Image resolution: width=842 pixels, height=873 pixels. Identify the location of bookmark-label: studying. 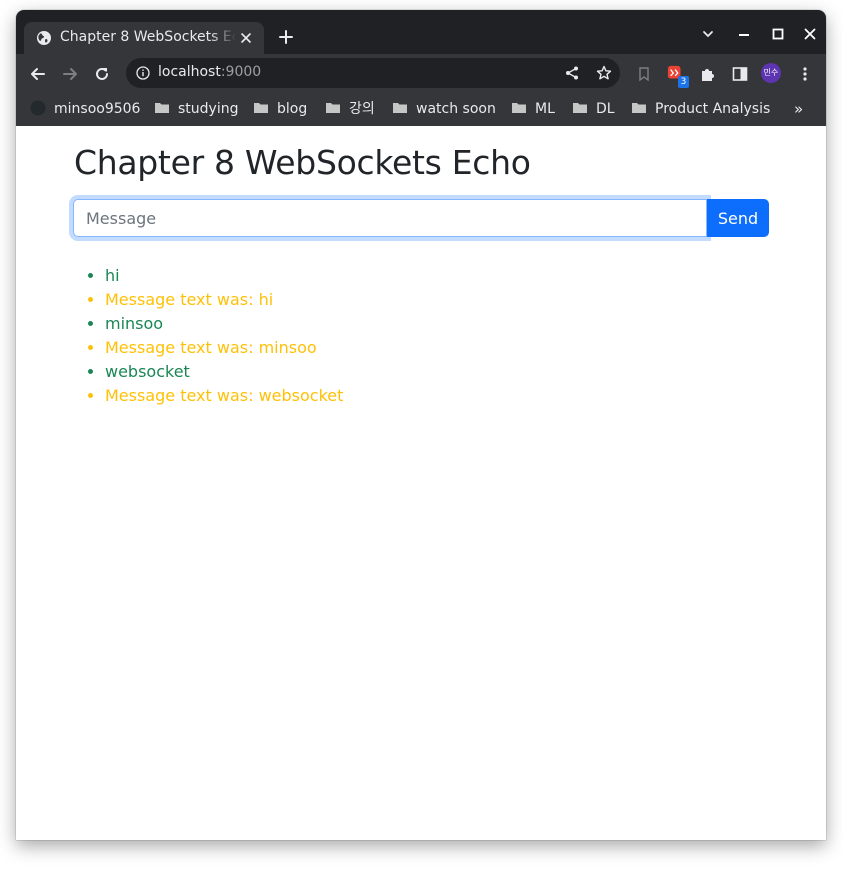
(208, 109).